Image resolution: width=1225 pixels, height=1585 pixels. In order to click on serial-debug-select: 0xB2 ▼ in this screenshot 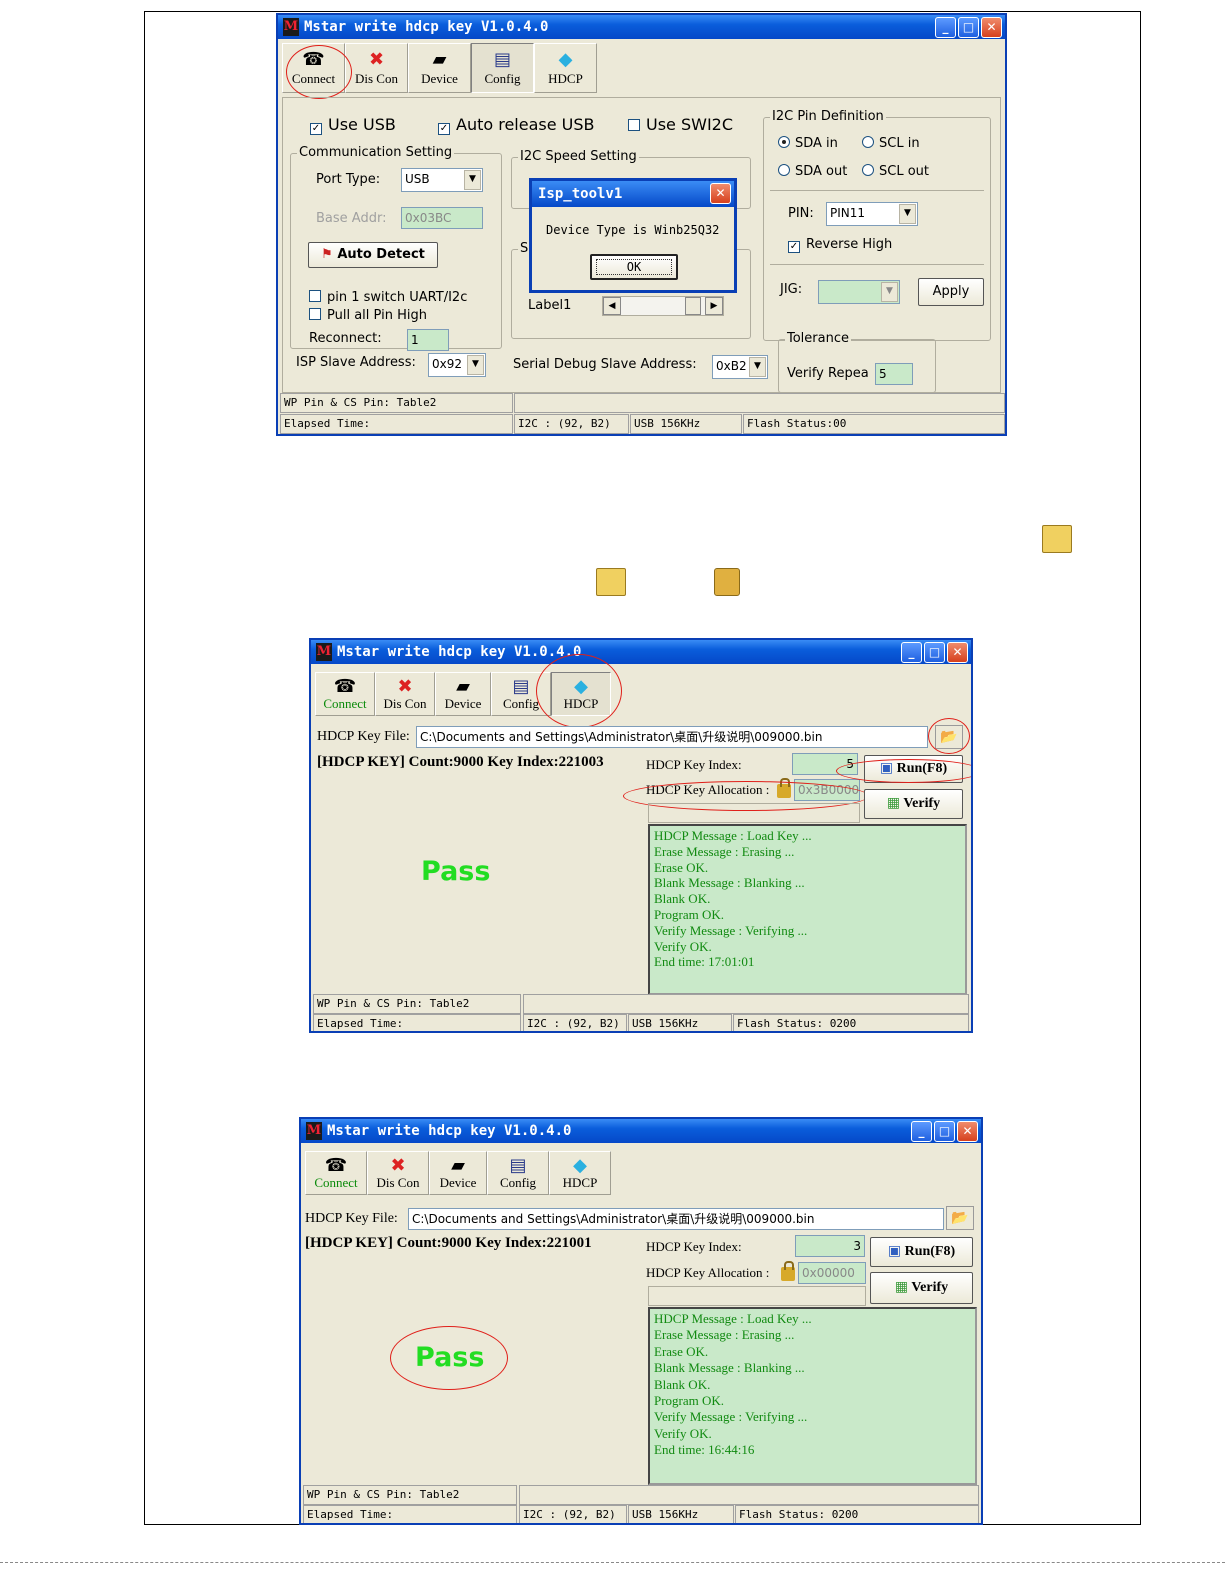, I will do `click(740, 367)`.